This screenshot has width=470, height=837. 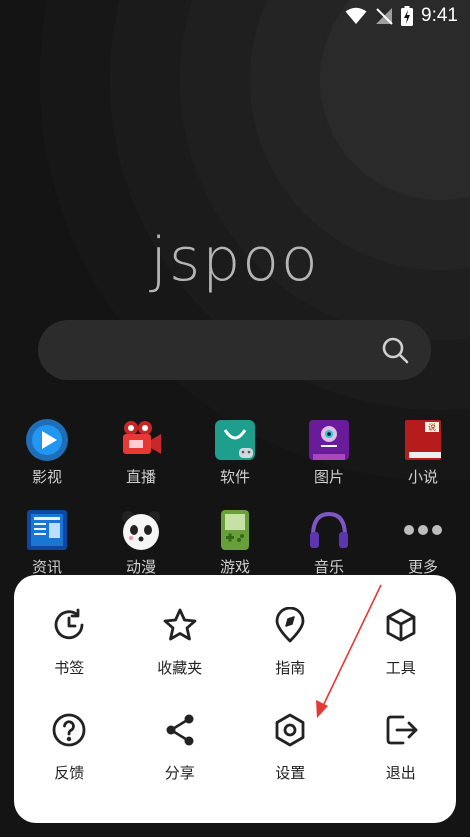 What do you see at coordinates (423, 463) in the screenshot?
I see `app-novel: 说 小说` at bounding box center [423, 463].